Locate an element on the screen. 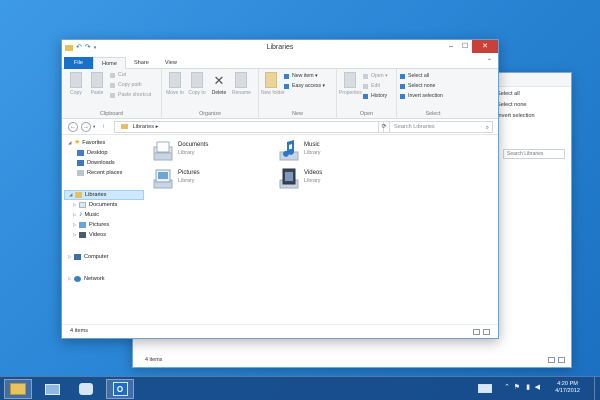 The height and width of the screenshot is (400, 600). background-view-toggles is located at coordinates (556, 360).